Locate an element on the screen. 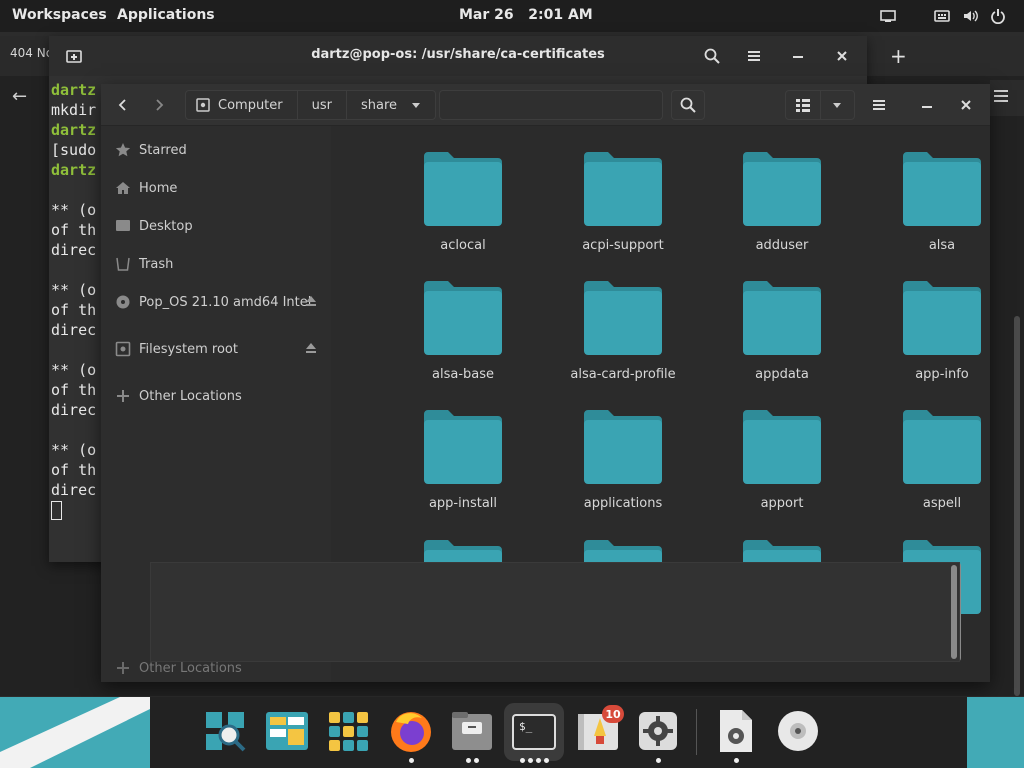 Image resolution: width=1024 pixels, height=768 pixels. applications-grid-icon is located at coordinates (348, 731).